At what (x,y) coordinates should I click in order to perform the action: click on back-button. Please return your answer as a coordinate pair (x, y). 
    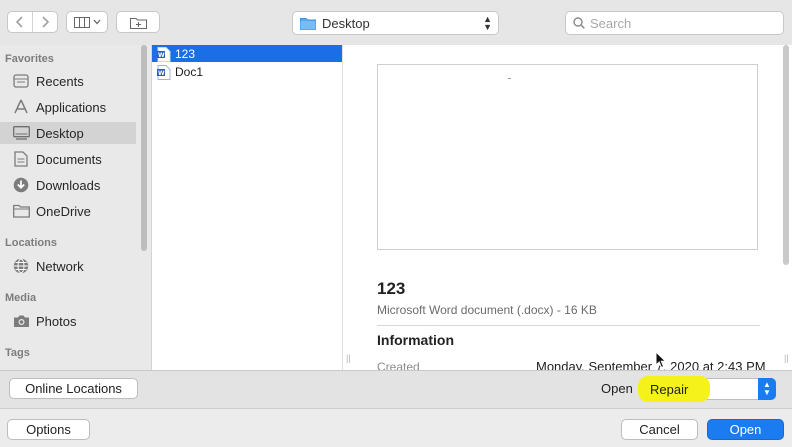
    Looking at the image, I should click on (20, 22).